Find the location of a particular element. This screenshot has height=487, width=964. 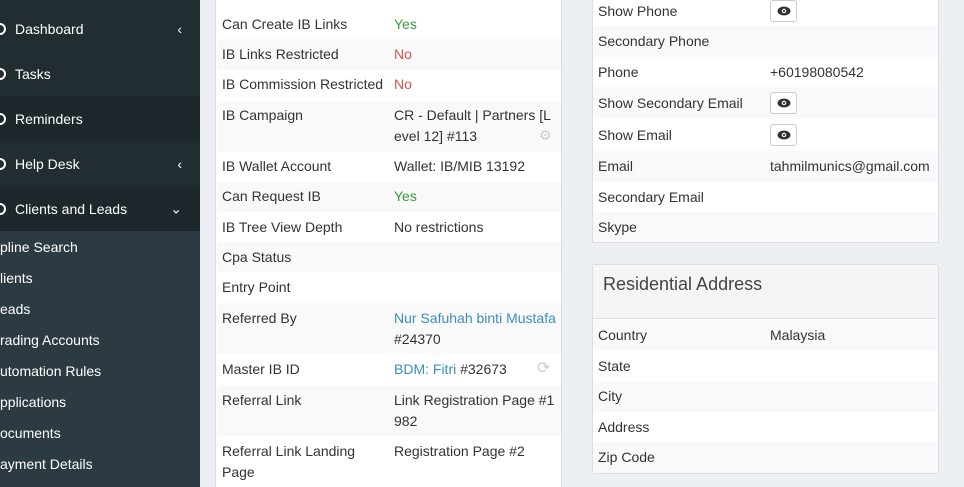

show-email-button is located at coordinates (783, 135).